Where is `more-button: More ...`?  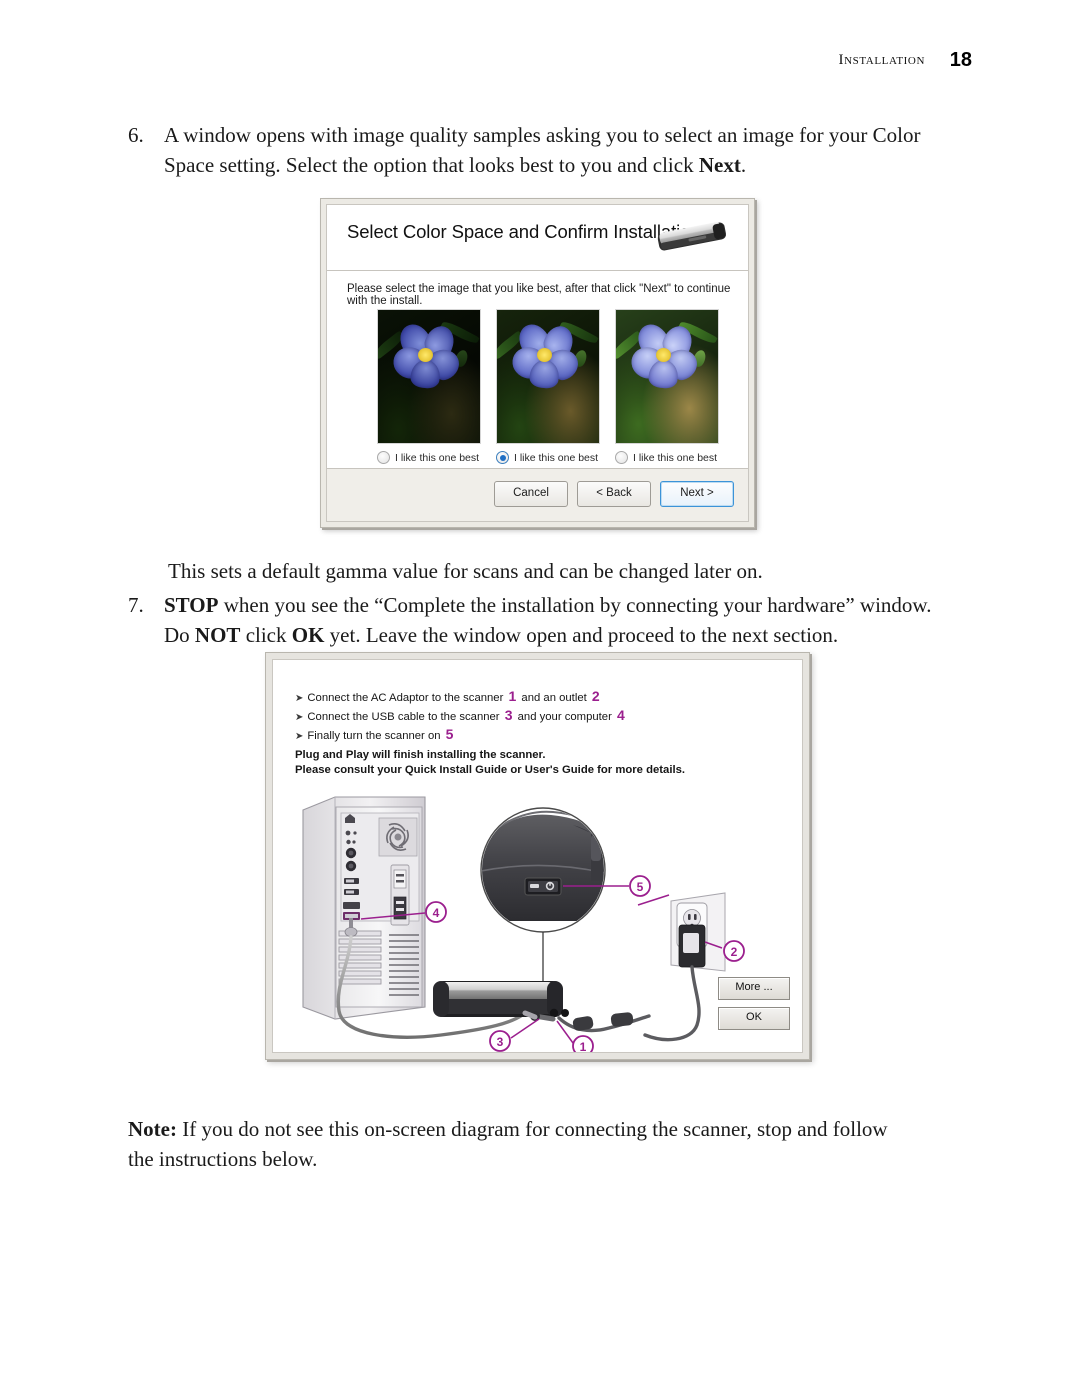 more-button: More ... is located at coordinates (754, 988).